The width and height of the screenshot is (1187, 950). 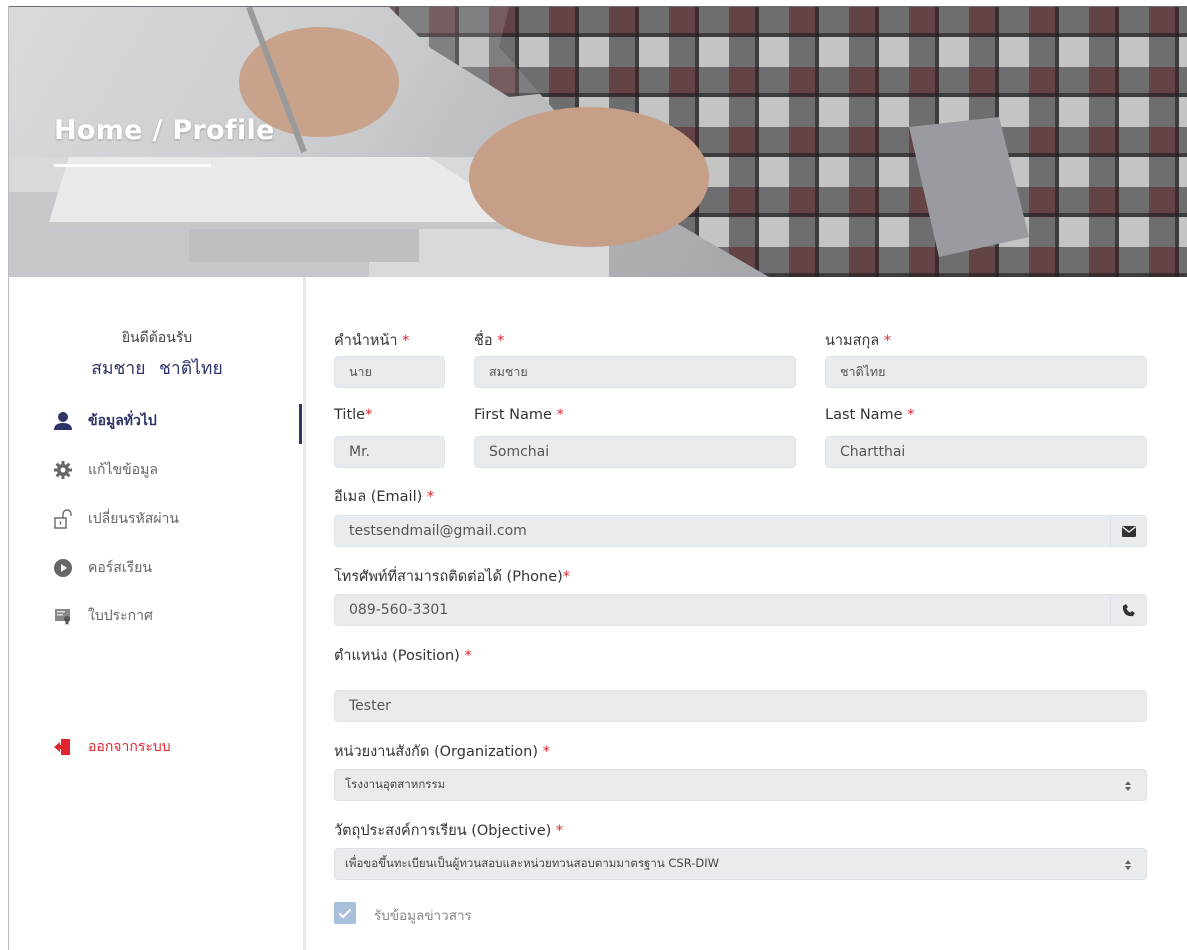 I want to click on sidebar-item-courses: คอร์สเรียน, so click(x=102, y=568).